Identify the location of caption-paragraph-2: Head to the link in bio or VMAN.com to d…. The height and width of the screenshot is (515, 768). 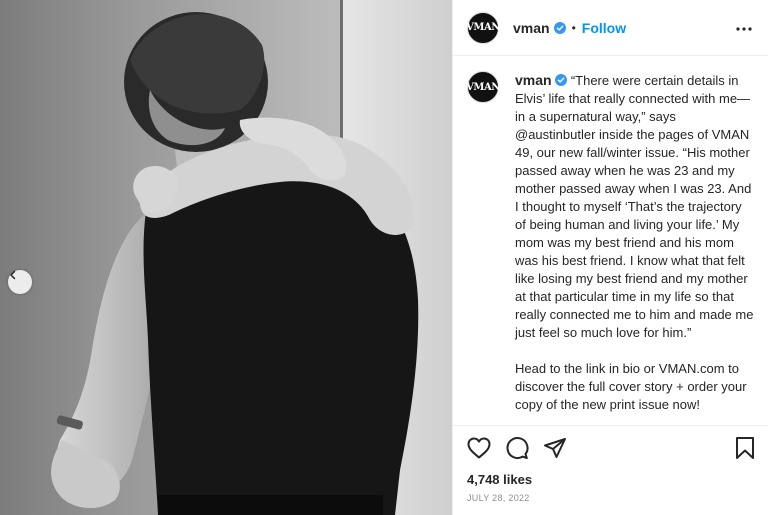
(631, 386).